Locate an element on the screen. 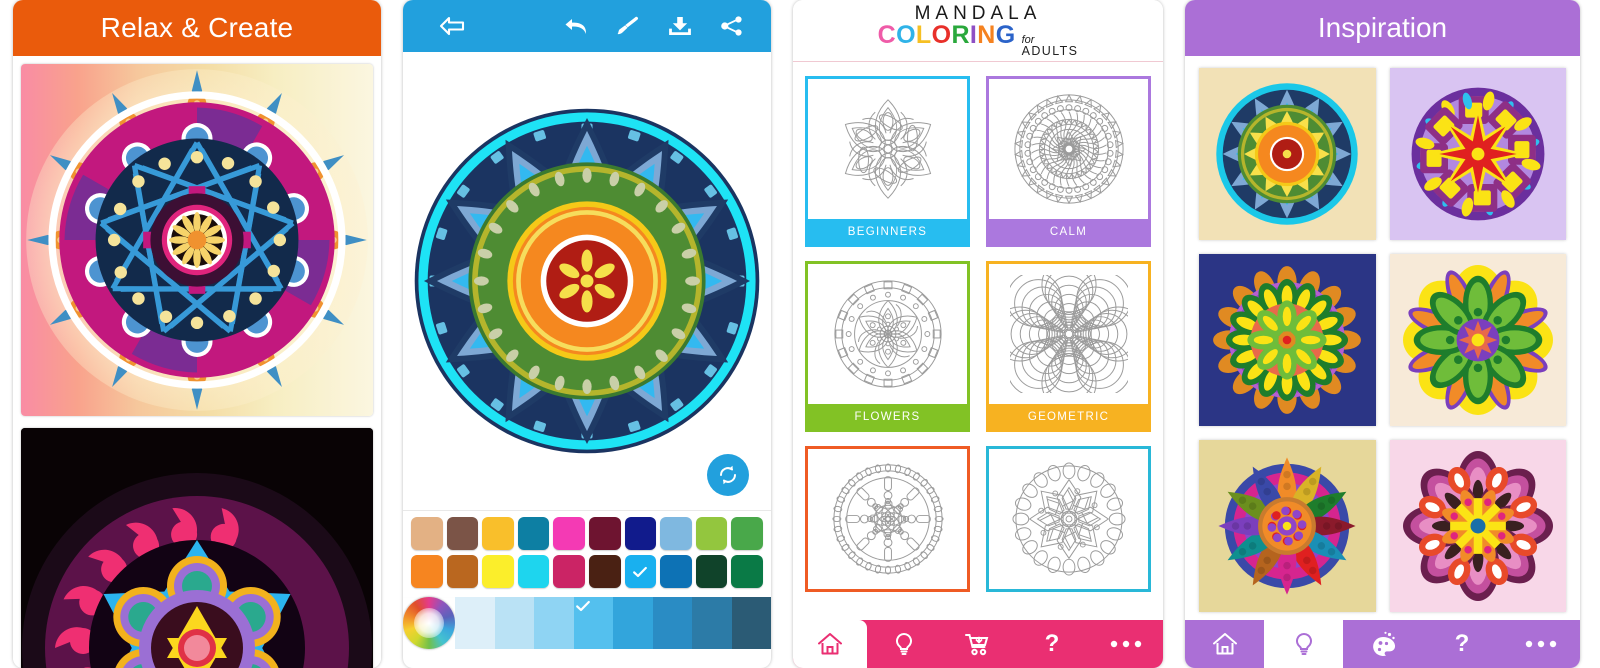 This screenshot has height=668, width=1600. logo-letter: G is located at coordinates (1005, 34).